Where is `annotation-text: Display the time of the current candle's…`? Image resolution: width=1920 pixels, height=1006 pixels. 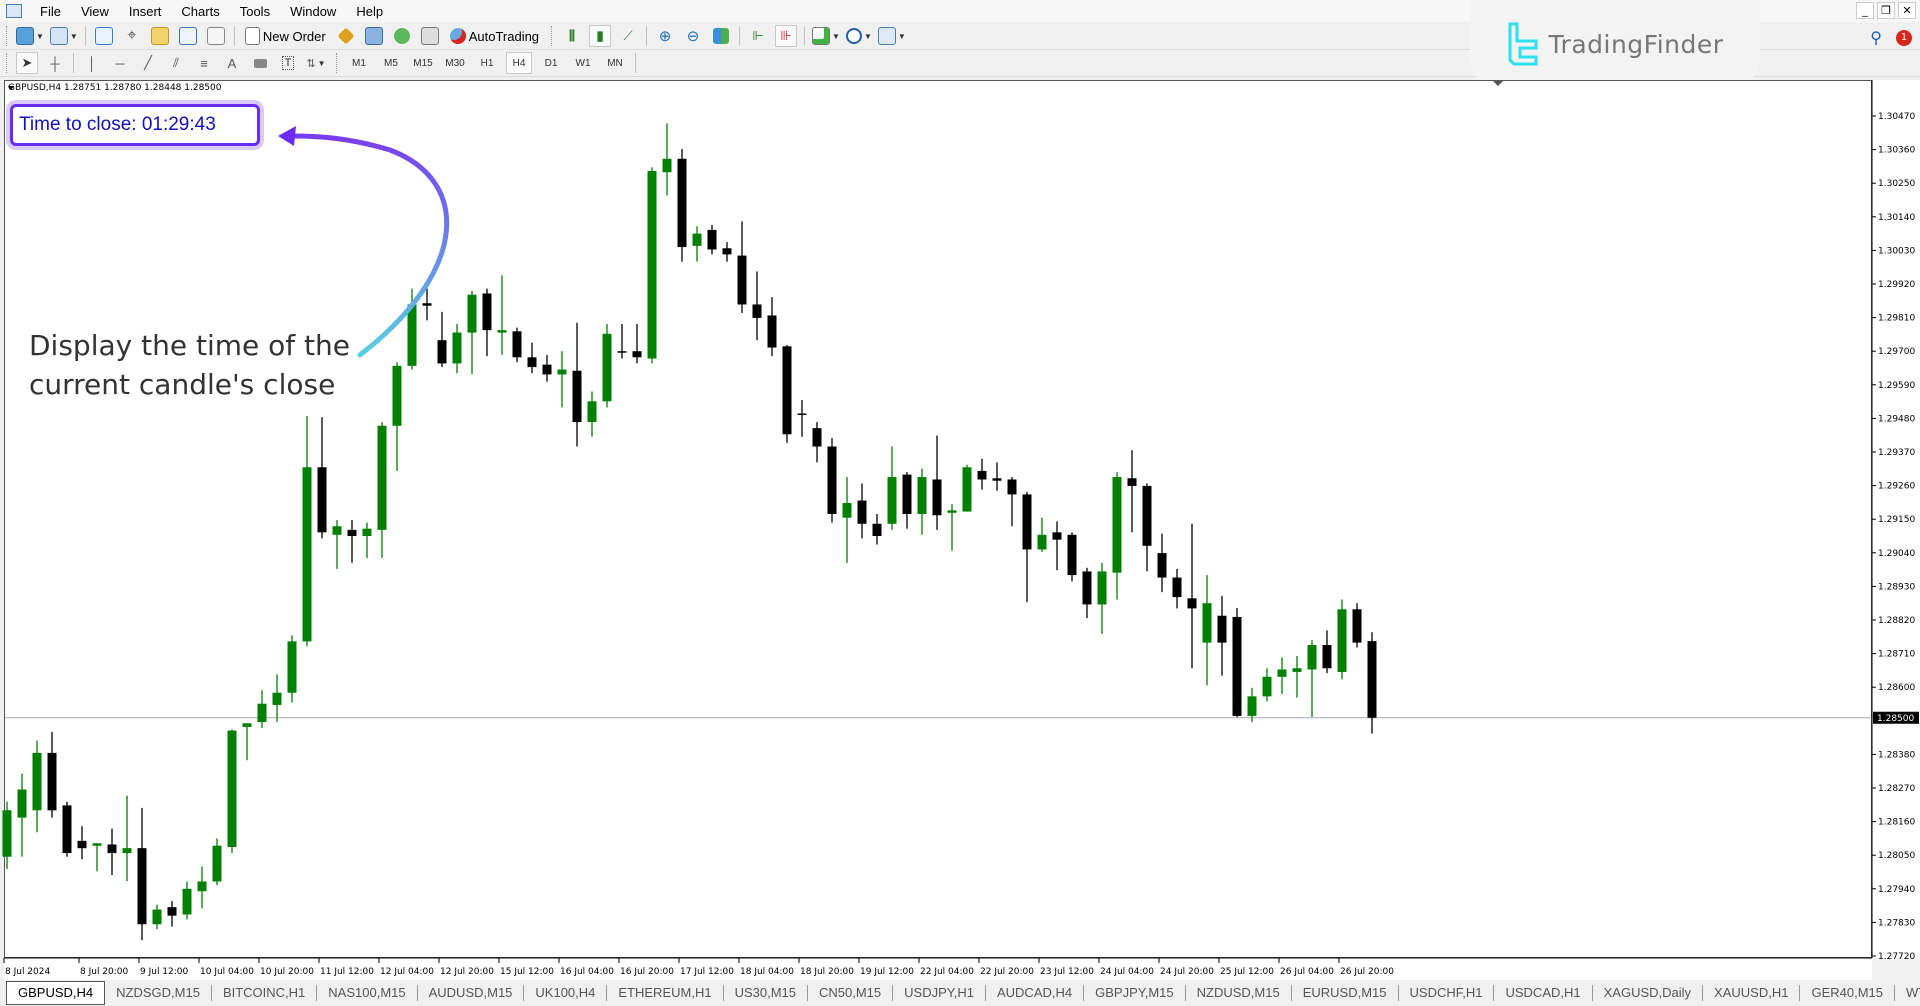
annotation-text: Display the time of the current candle's… is located at coordinates (189, 365).